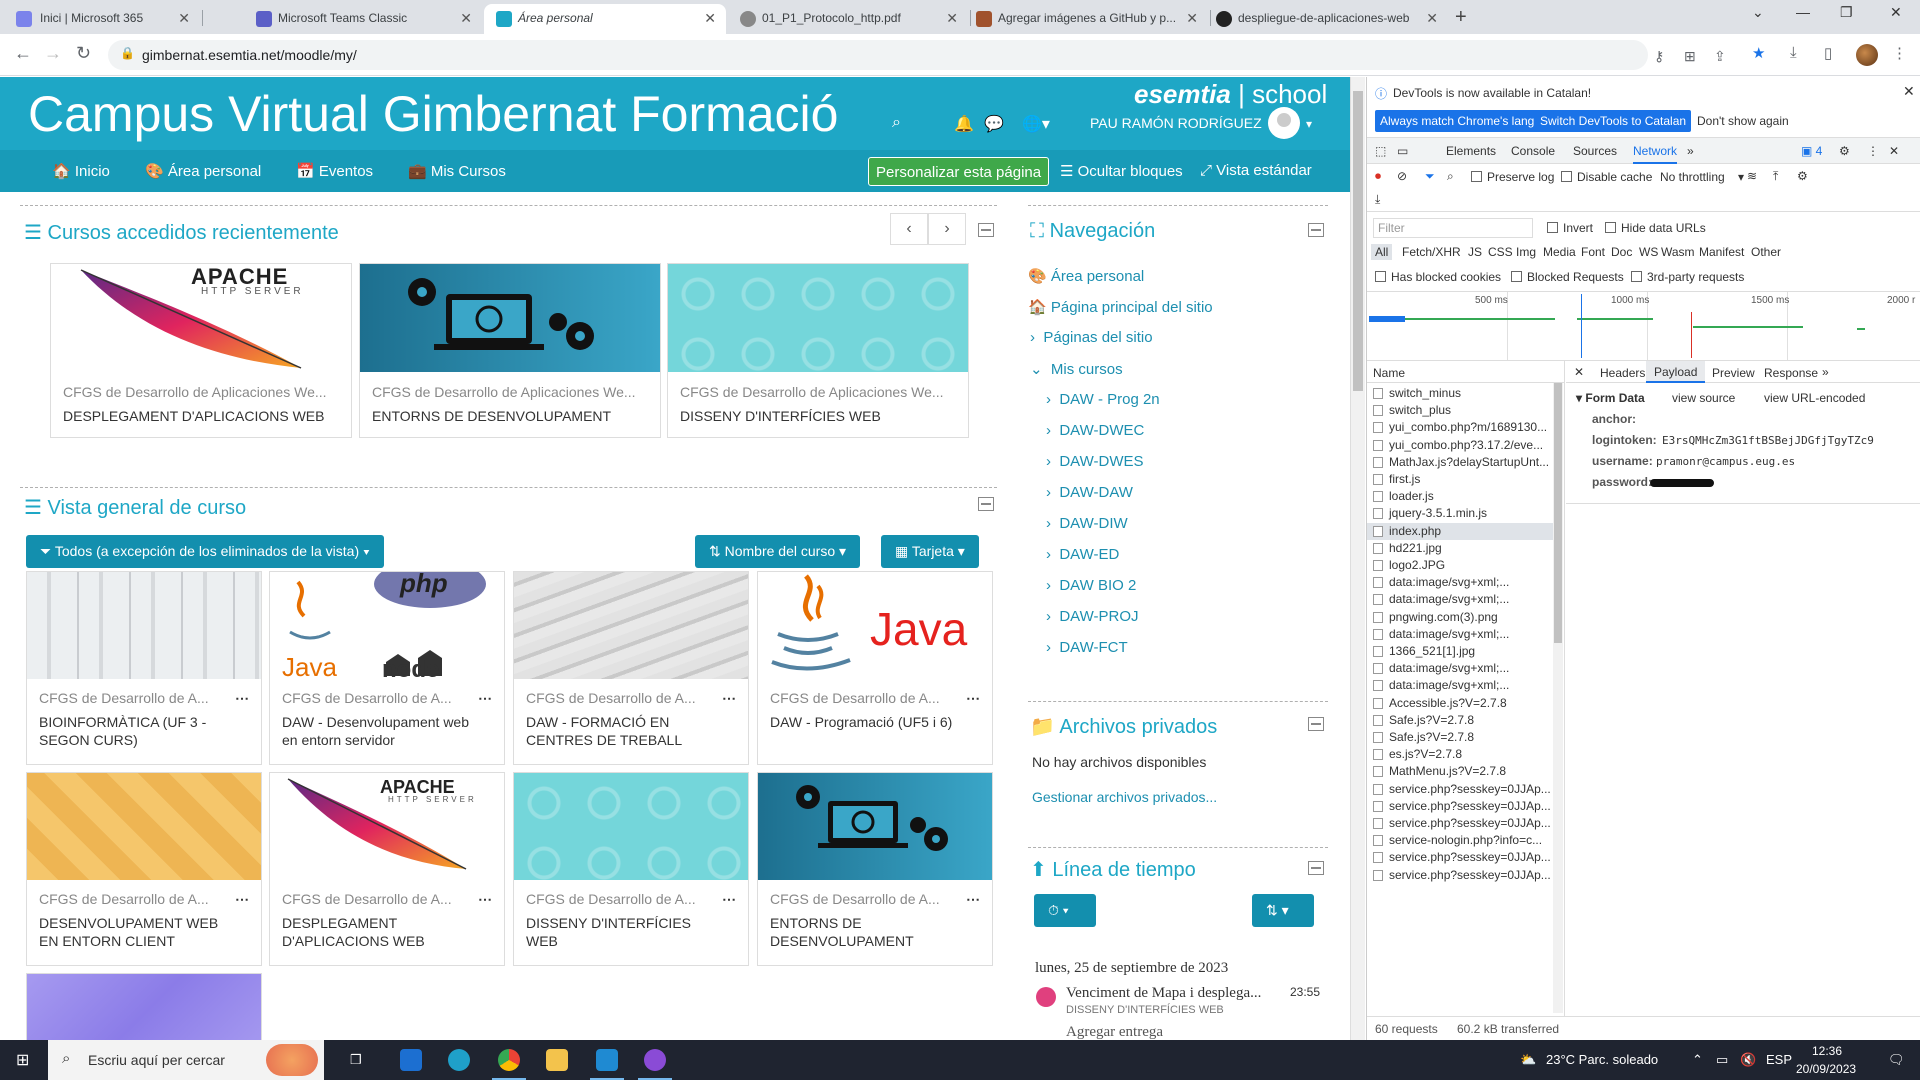 This screenshot has width=1920, height=1080. I want to click on nav-tree-course: › DAW-DAW, so click(1089, 492).